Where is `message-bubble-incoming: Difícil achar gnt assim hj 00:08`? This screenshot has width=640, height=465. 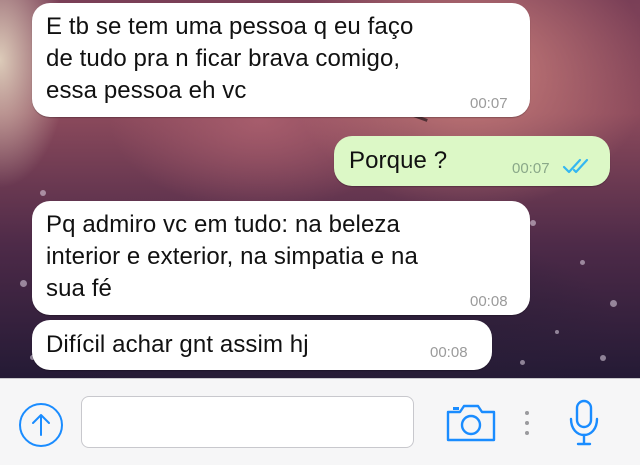 message-bubble-incoming: Difícil achar gnt assim hj 00:08 is located at coordinates (262, 345).